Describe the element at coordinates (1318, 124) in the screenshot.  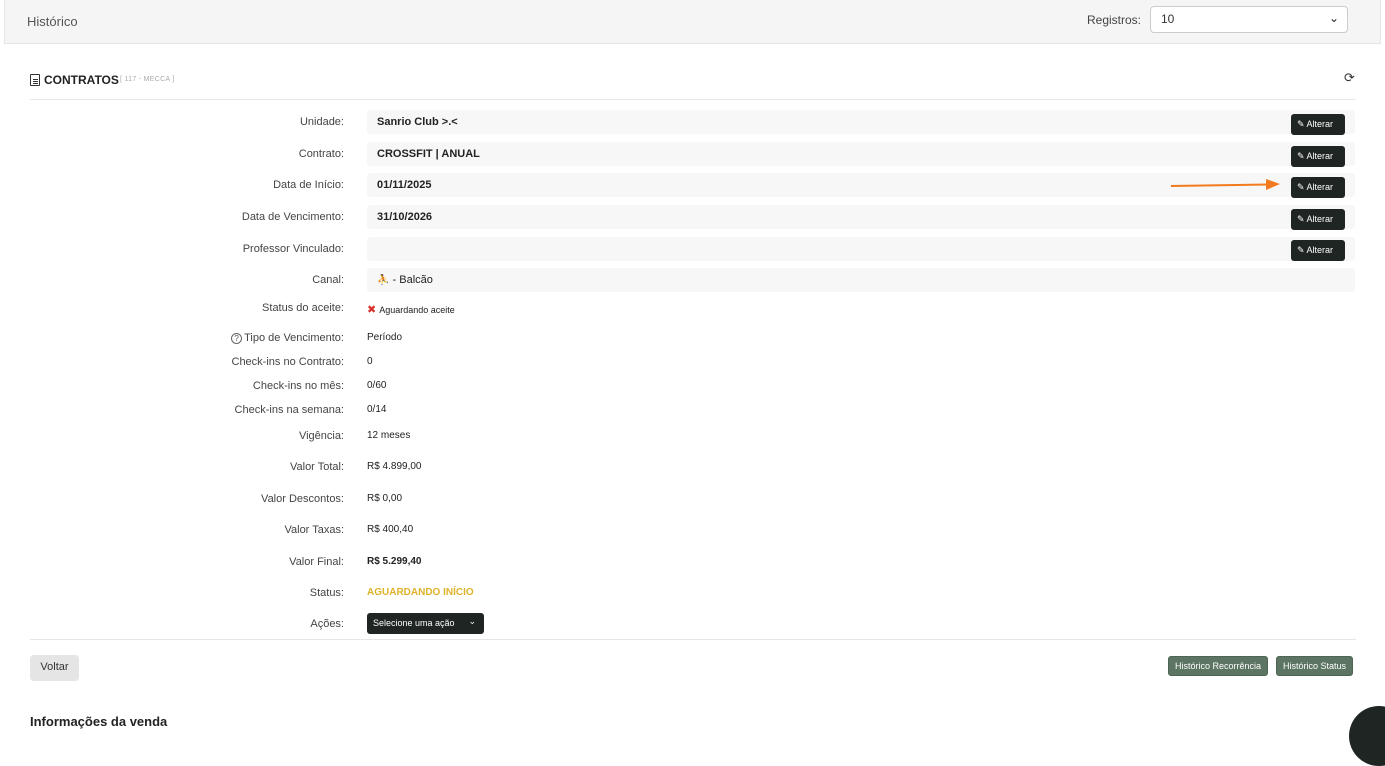
I see `alterar-unidade-button: ✎ Alterar` at that location.